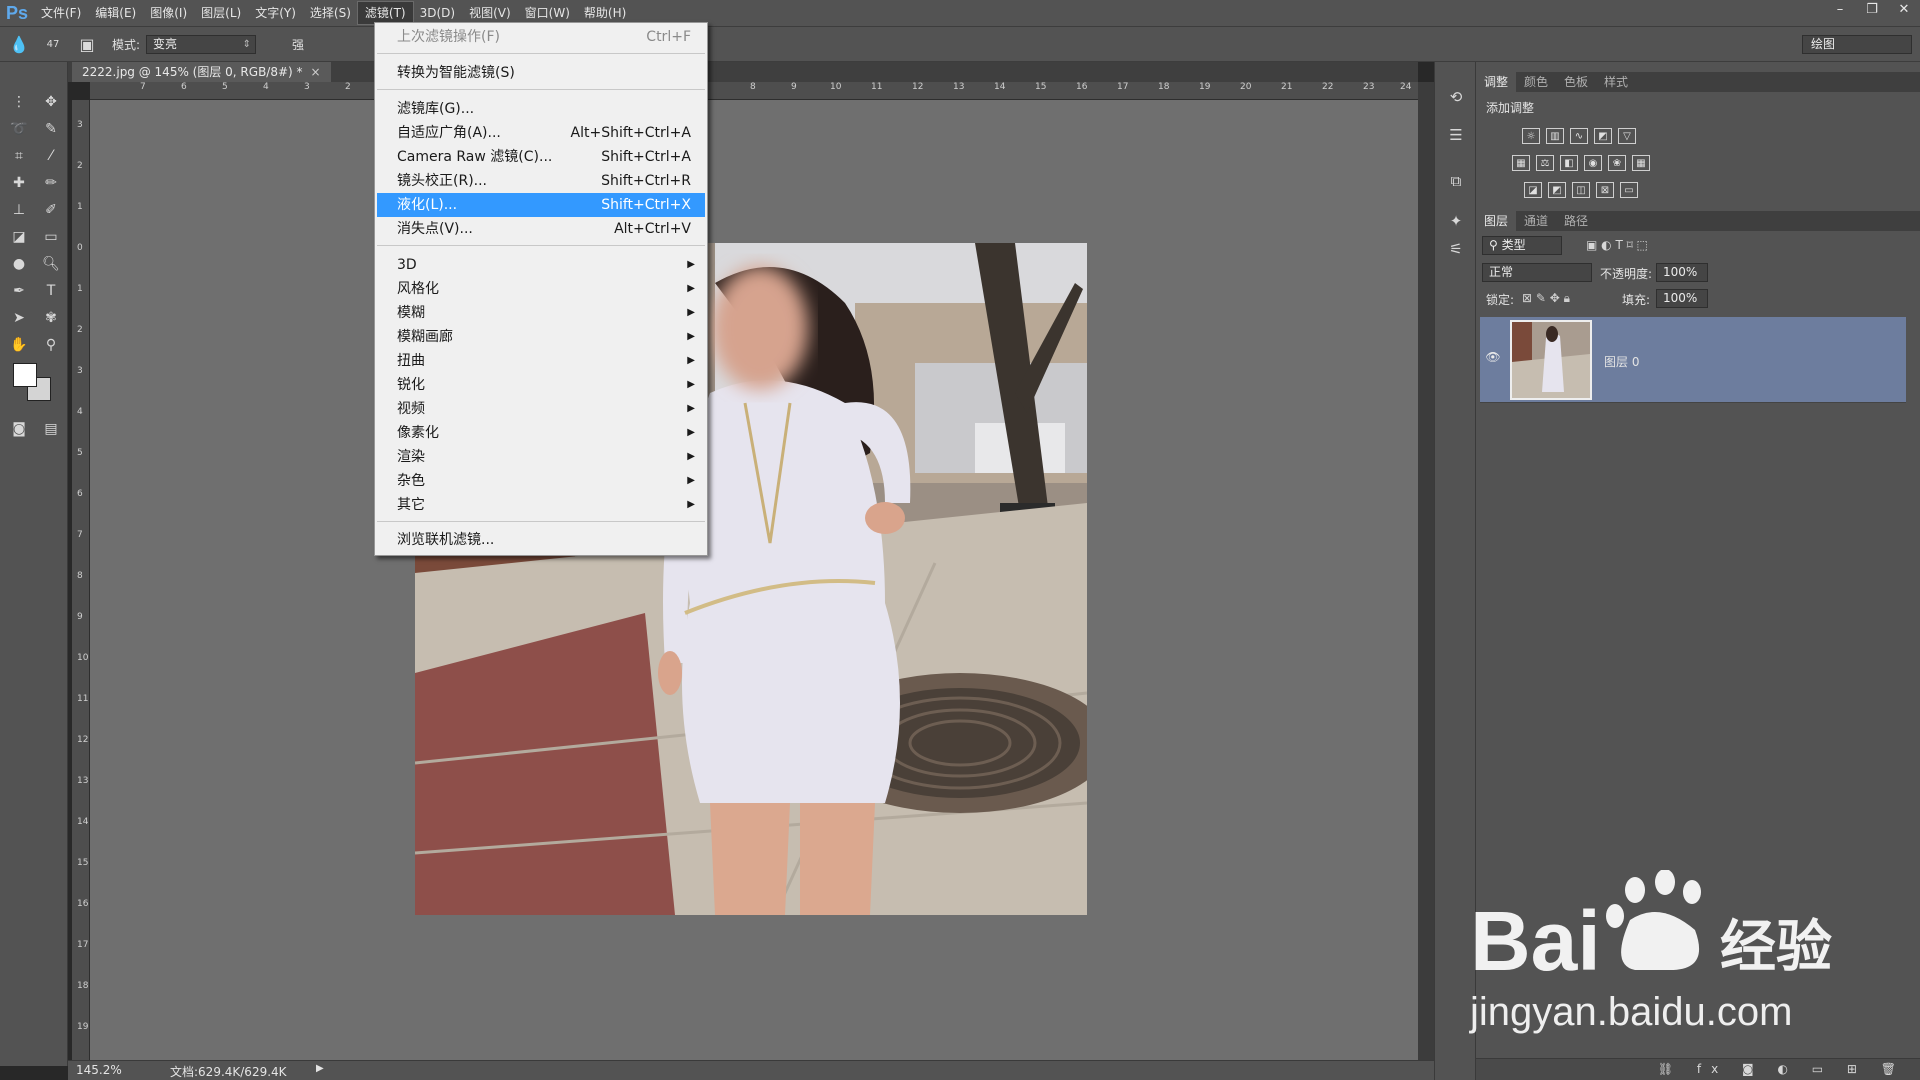  I want to click on screen-mode-icon: ▤, so click(51, 429).